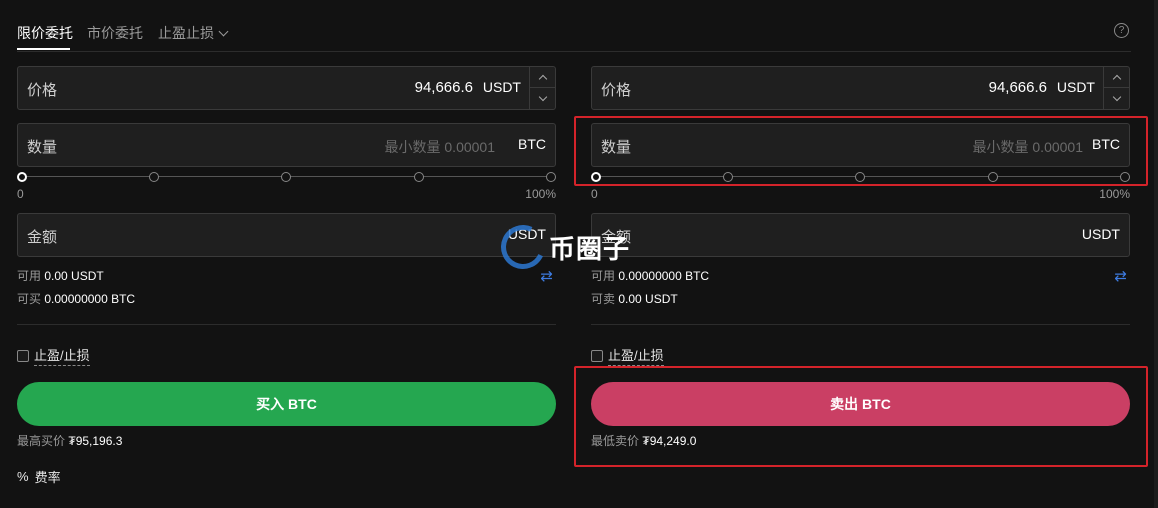  What do you see at coordinates (597, 355) in the screenshot?
I see `sell-tpsl-checkbox` at bounding box center [597, 355].